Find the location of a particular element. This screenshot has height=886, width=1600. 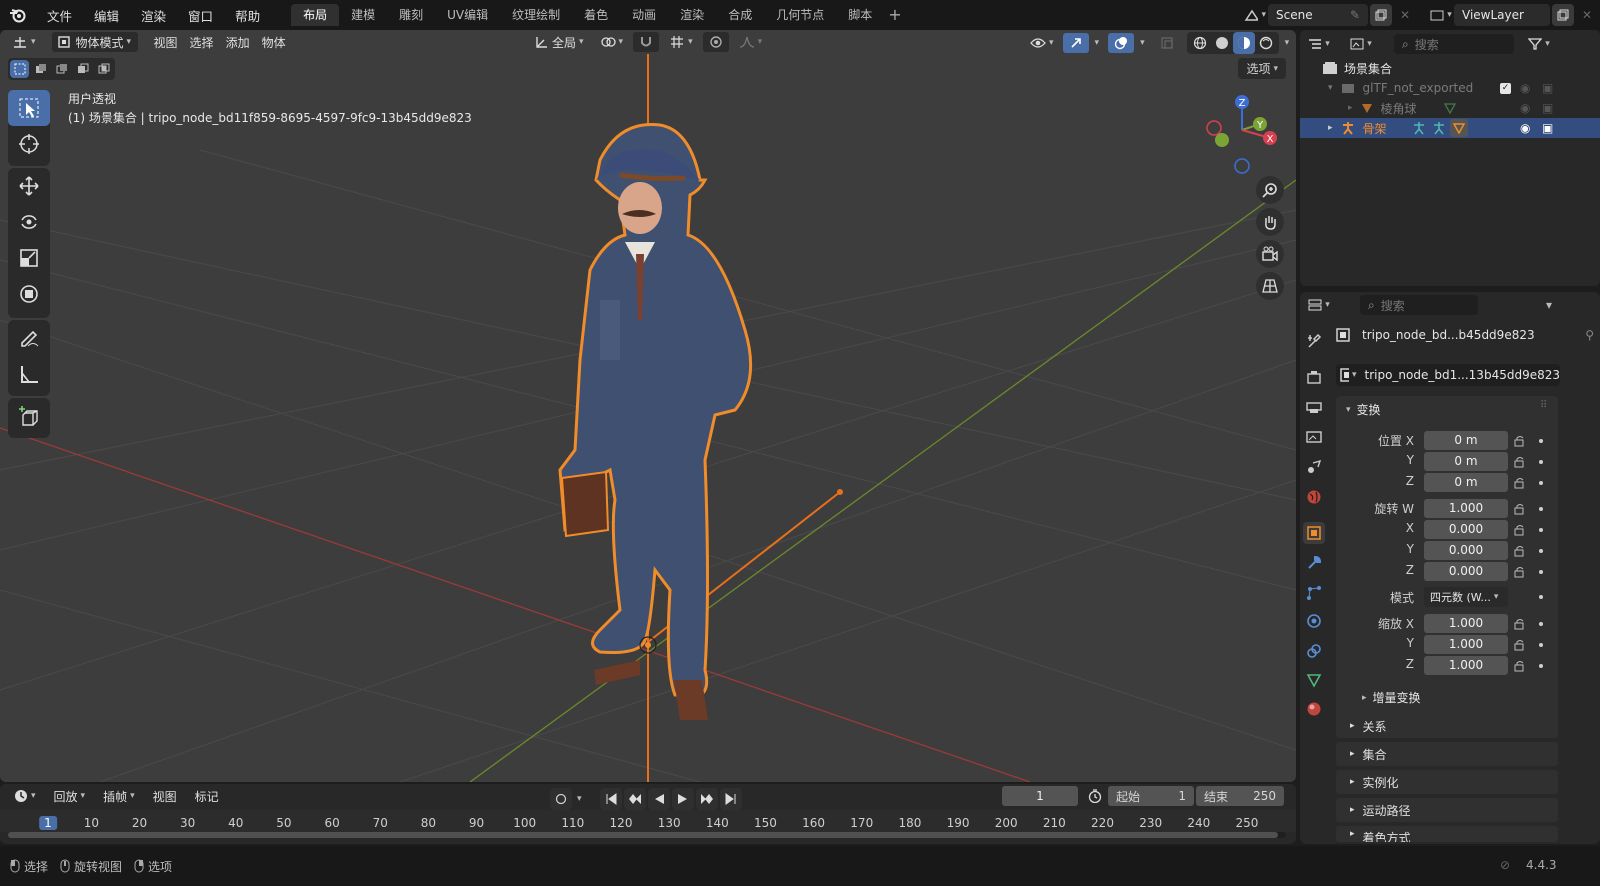

expand-chevron-icon: ▸ is located at coordinates (1350, 108).